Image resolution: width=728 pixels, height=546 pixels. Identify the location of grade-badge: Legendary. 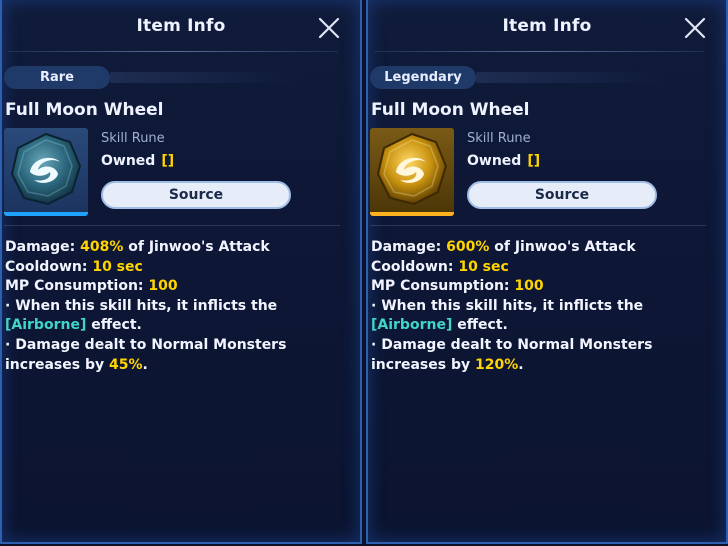
(423, 77).